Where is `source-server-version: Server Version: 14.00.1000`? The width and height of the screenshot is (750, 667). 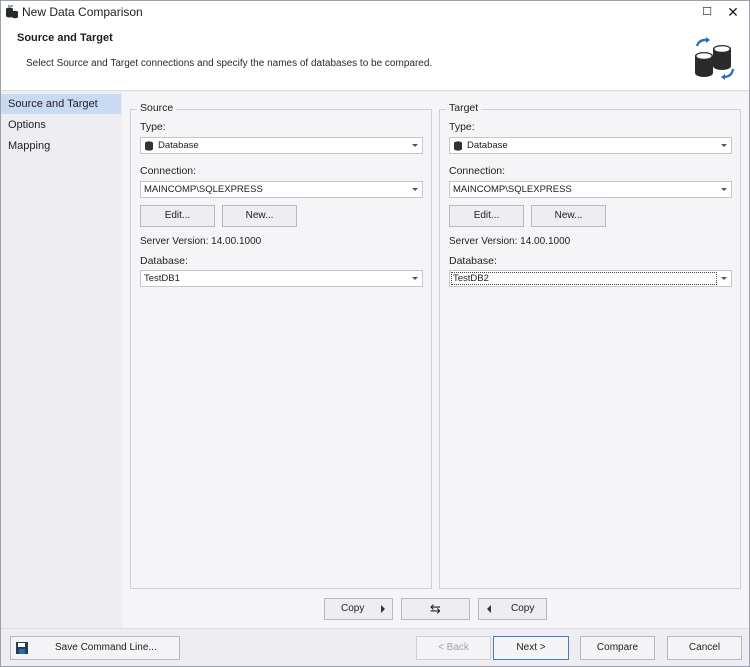 source-server-version: Server Version: 14.00.1000 is located at coordinates (201, 241).